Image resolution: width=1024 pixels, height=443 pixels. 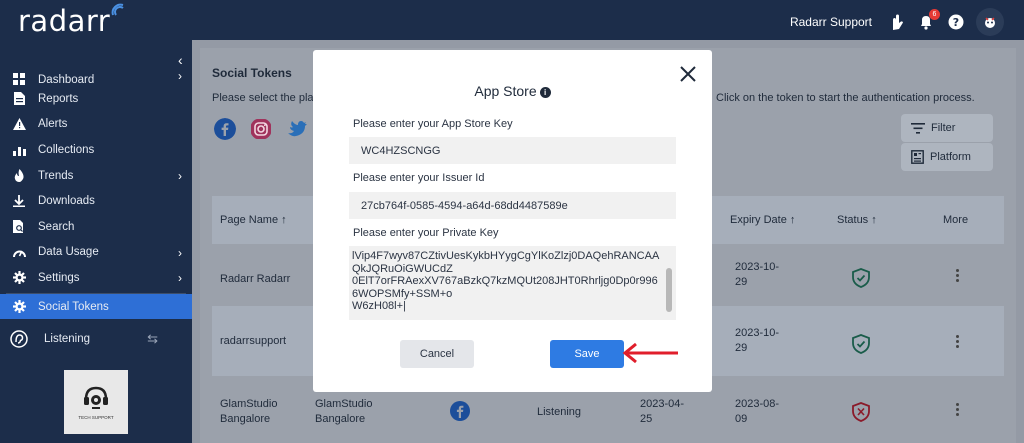 I want to click on tech-support-label: TECH SUPPORT, so click(x=96, y=417).